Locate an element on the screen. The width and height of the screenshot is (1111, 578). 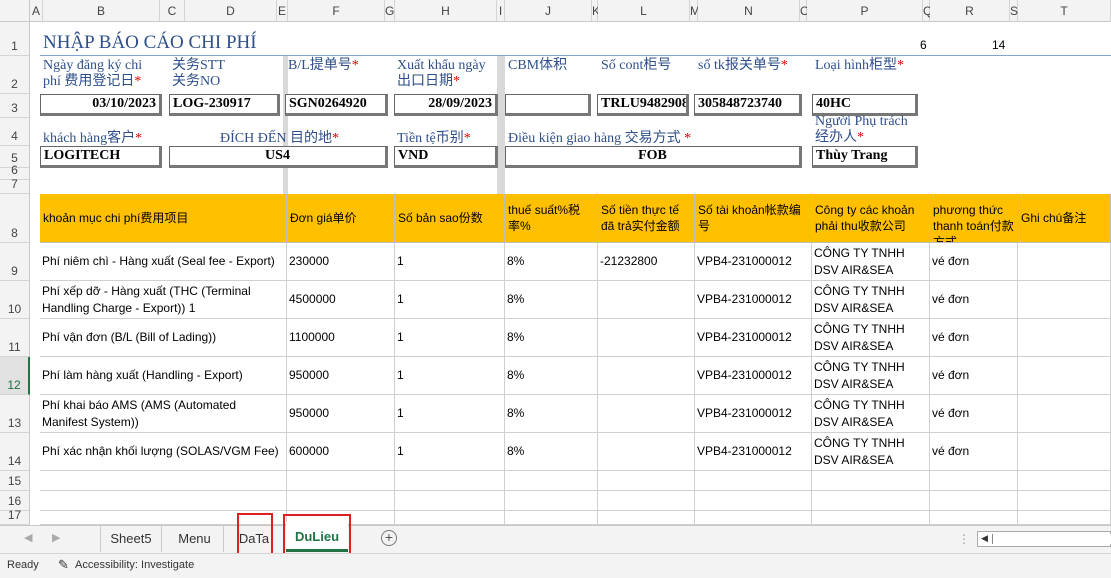
scroll-thumb is located at coordinates (1051, 539).